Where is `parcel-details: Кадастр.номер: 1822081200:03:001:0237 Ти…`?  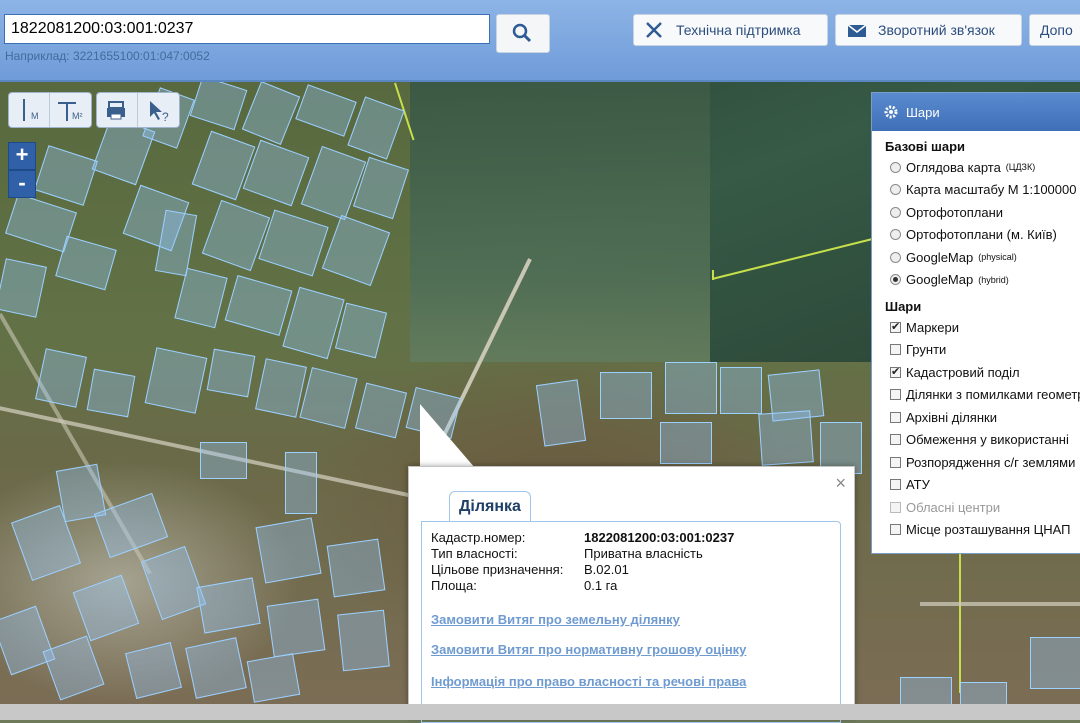 parcel-details: Кадастр.номер: 1822081200:03:001:0237 Ти… is located at coordinates (631, 622).